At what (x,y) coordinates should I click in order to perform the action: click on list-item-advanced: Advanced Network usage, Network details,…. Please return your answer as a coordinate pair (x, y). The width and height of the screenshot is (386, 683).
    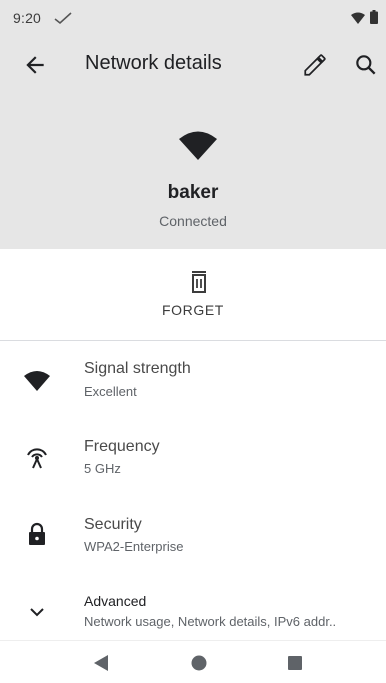
    Looking at the image, I should click on (193, 608).